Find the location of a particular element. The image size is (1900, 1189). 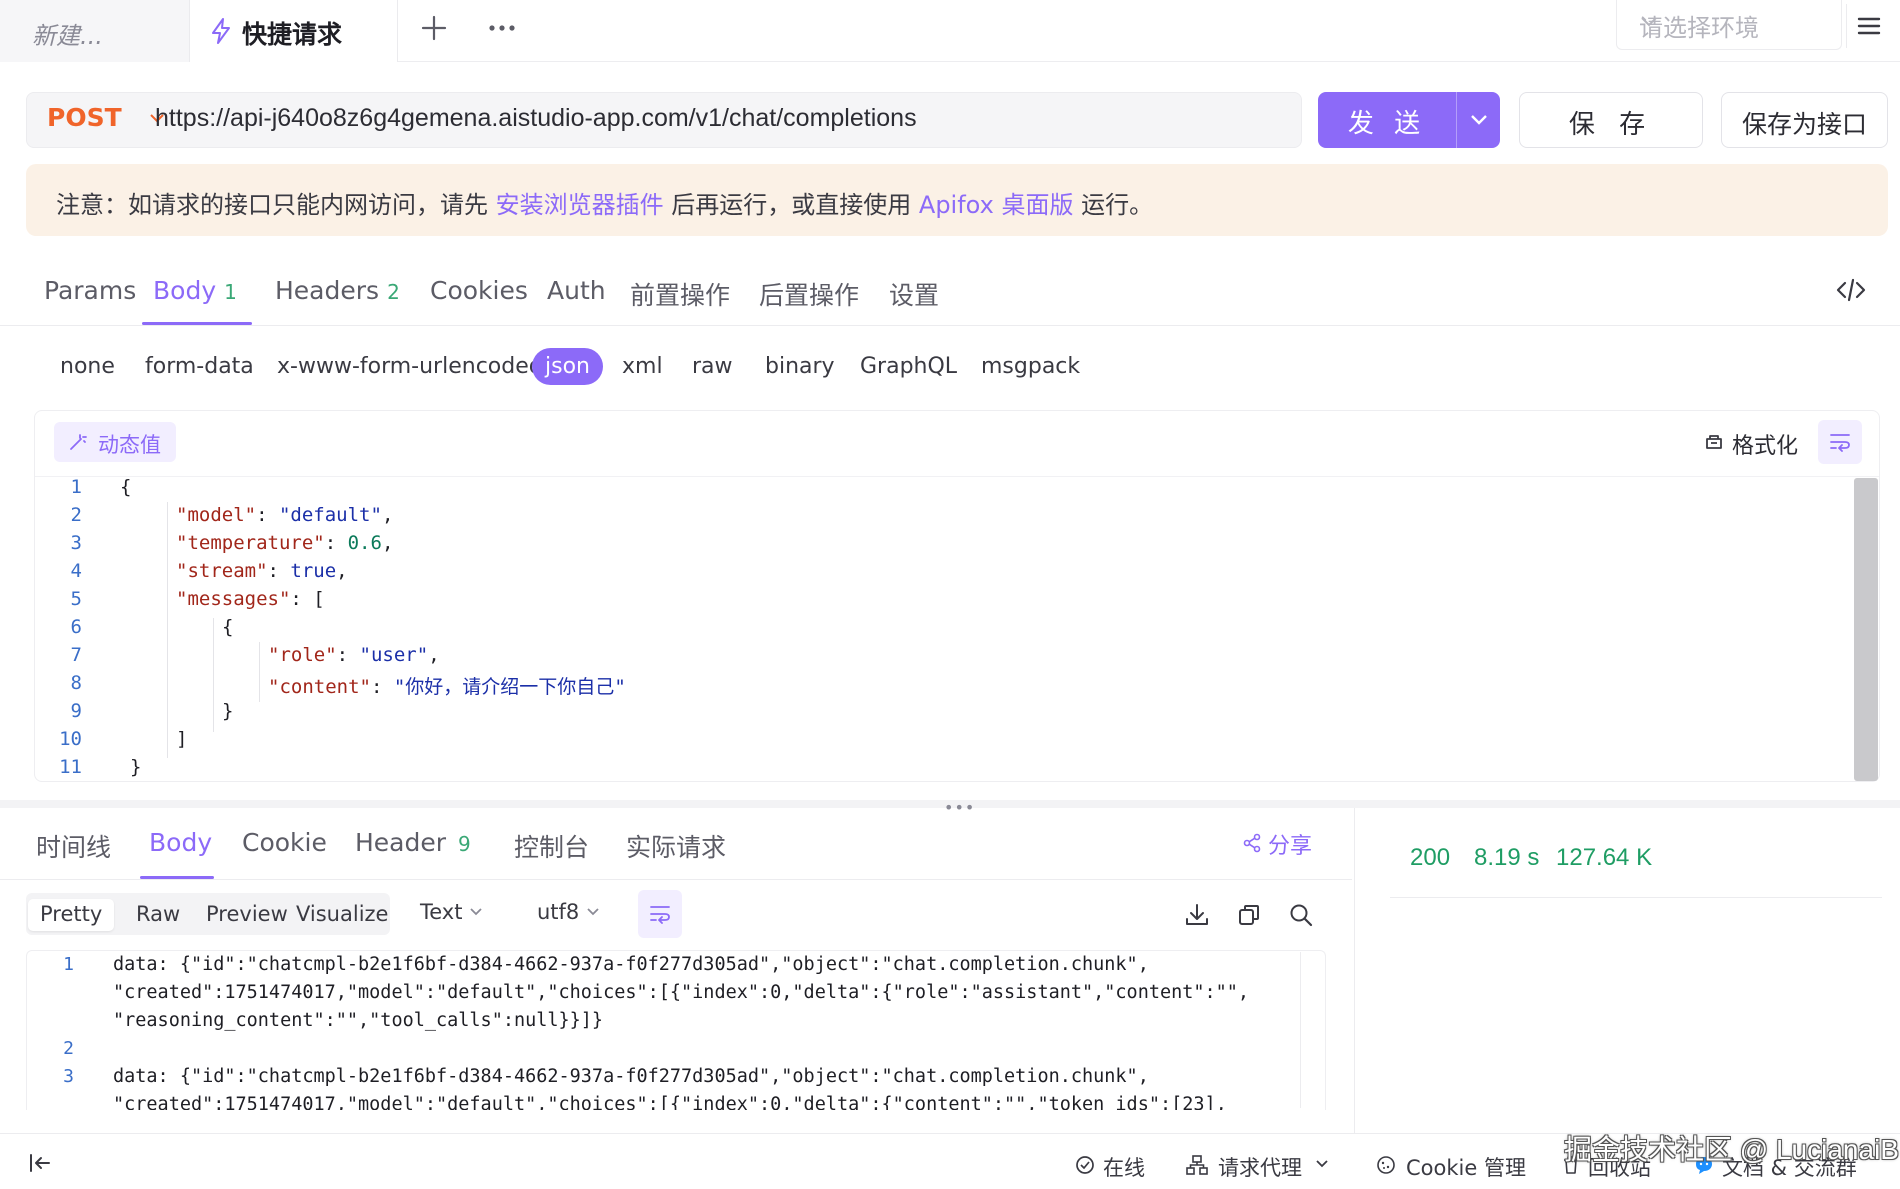

body-type-graphql: GraphQL is located at coordinates (908, 366).